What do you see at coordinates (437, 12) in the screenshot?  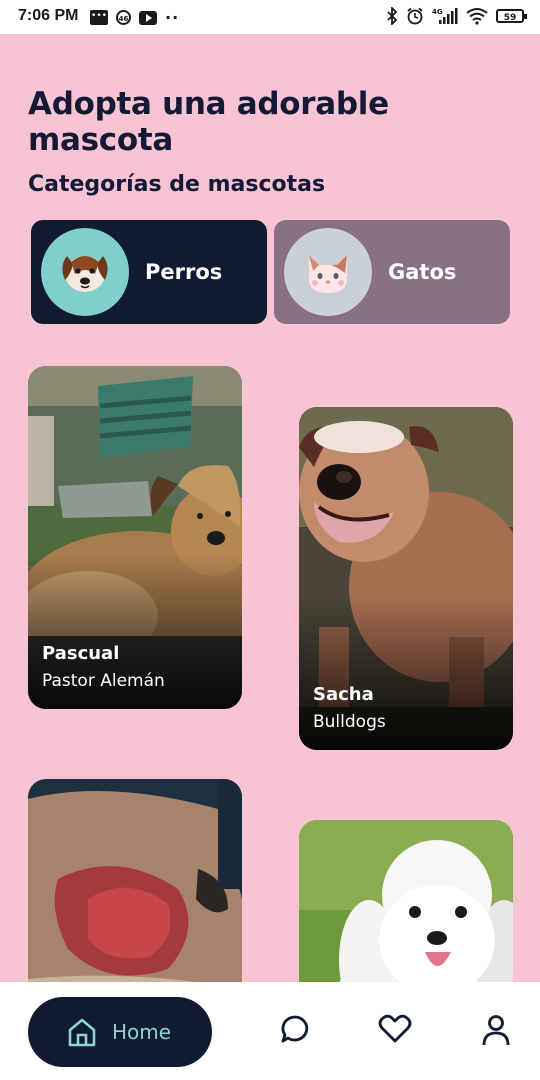 I see `svg-text: 4G` at bounding box center [437, 12].